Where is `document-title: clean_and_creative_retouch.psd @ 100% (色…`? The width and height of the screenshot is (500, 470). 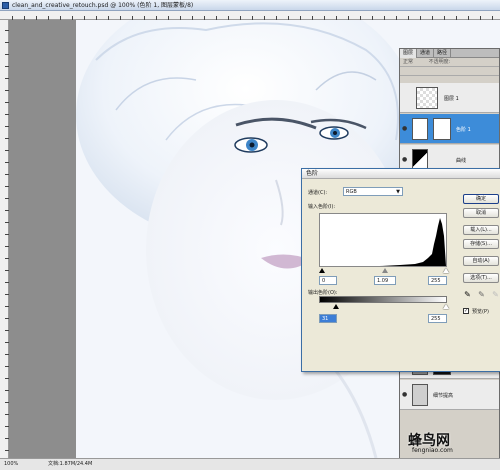
document-title: clean_and_creative_retouch.psd @ 100% (色… is located at coordinates (103, 5).